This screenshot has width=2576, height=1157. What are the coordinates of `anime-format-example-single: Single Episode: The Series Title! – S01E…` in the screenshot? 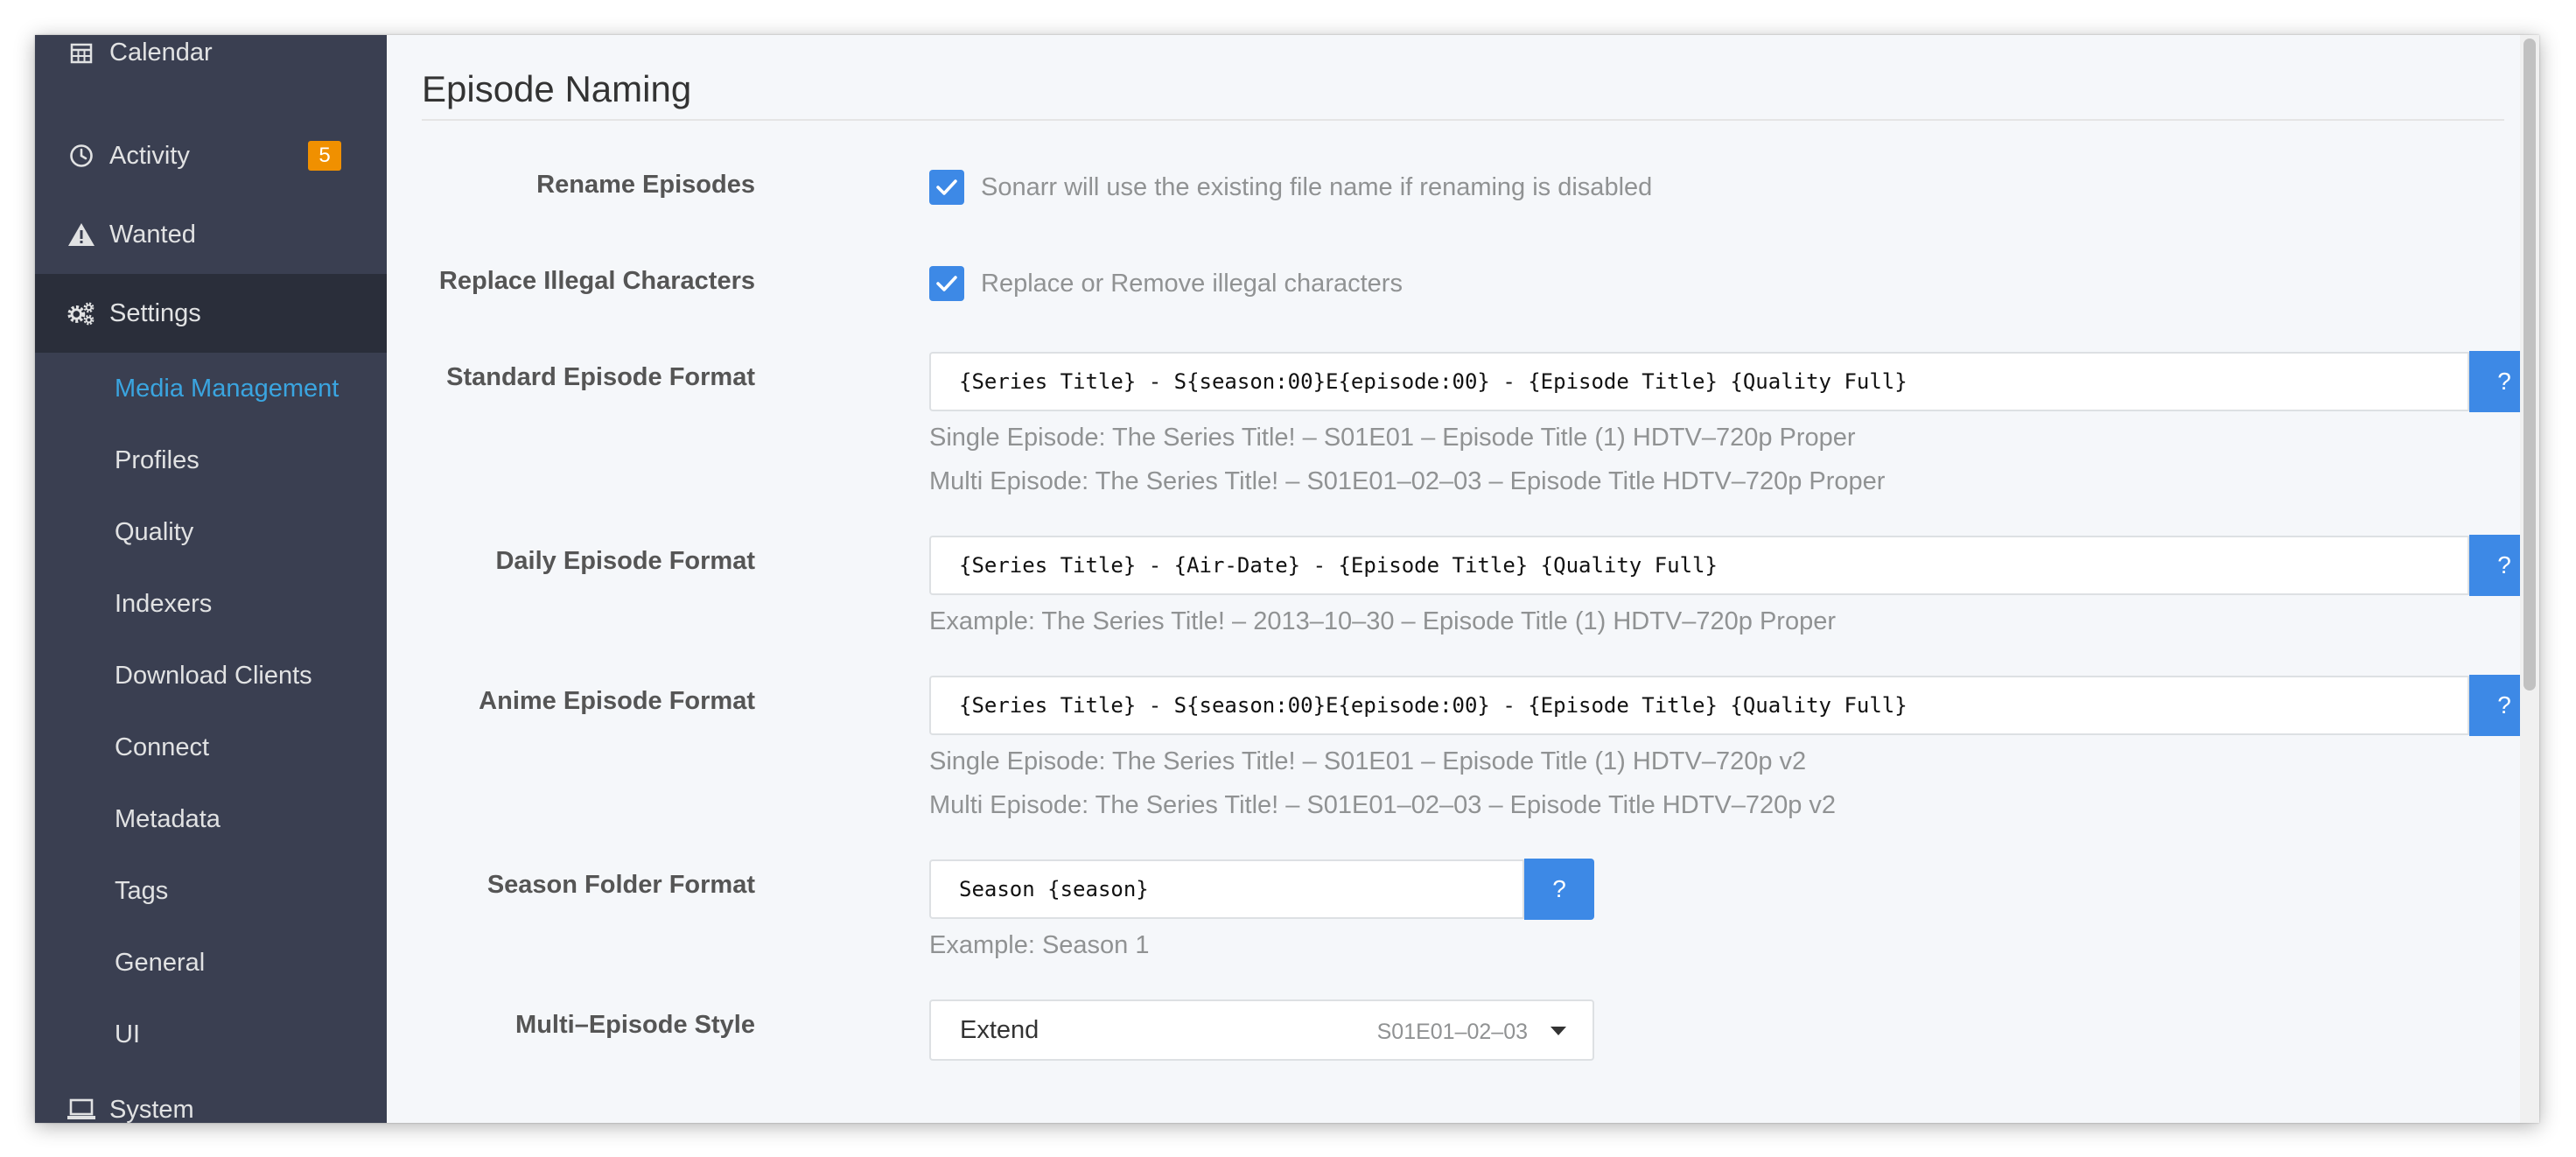 It's located at (1368, 761).